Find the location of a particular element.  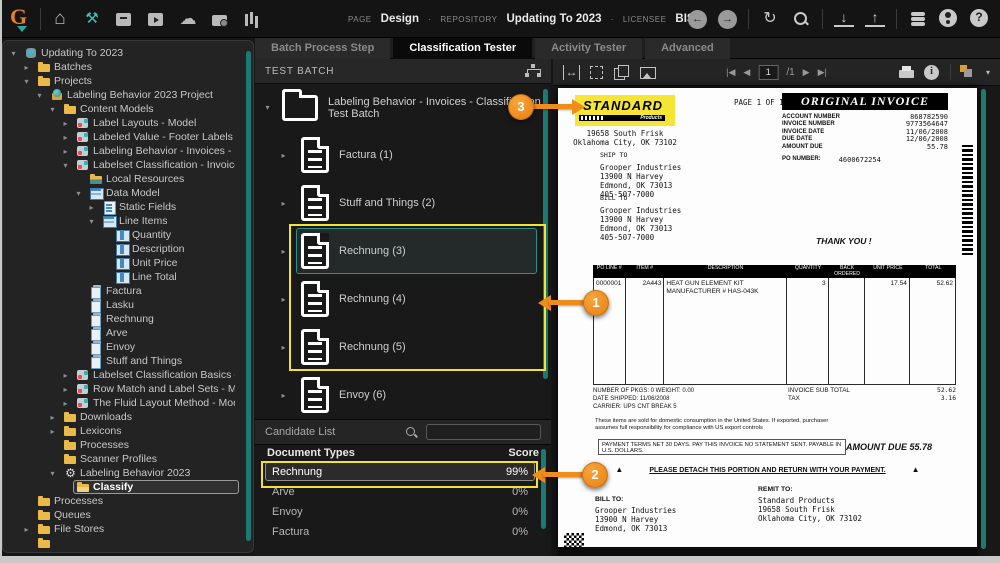

tree-item-processes: Processes is located at coordinates (125, 445).